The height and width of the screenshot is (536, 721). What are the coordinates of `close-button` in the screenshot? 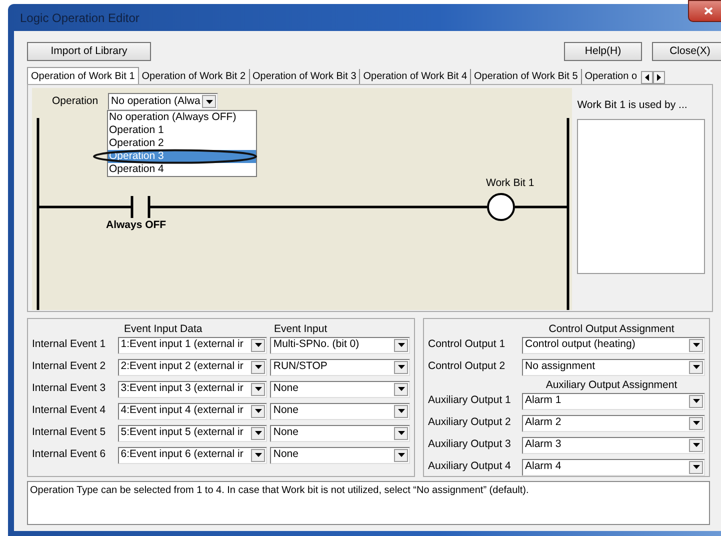 It's located at (704, 11).